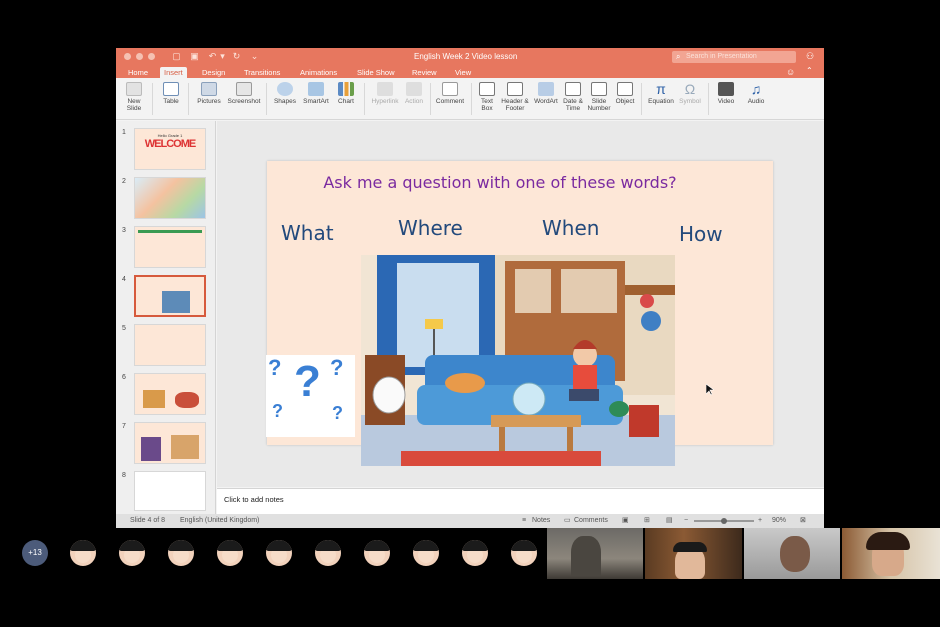 This screenshot has width=940, height=627. Describe the element at coordinates (346, 93) in the screenshot. I see `chart-button: Chart` at that location.